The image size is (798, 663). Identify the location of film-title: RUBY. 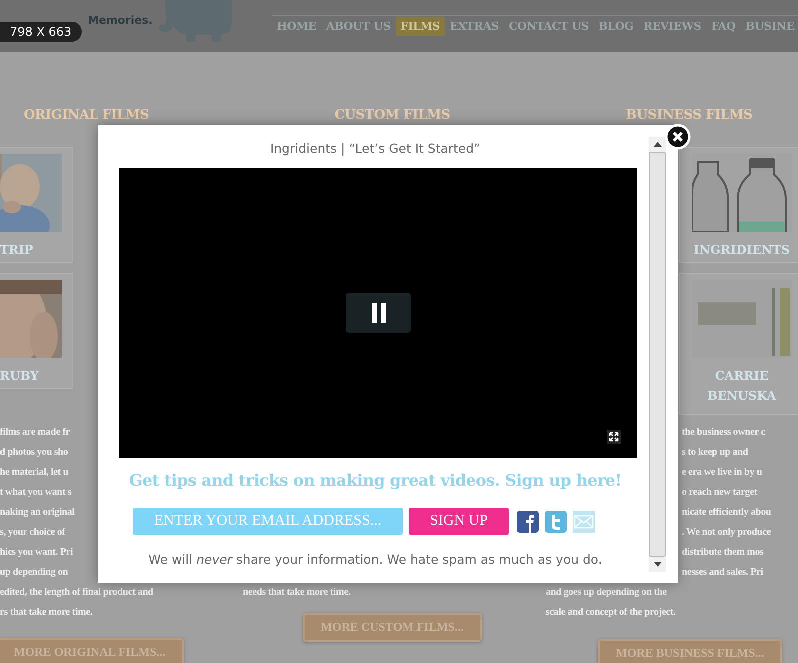
(19, 376).